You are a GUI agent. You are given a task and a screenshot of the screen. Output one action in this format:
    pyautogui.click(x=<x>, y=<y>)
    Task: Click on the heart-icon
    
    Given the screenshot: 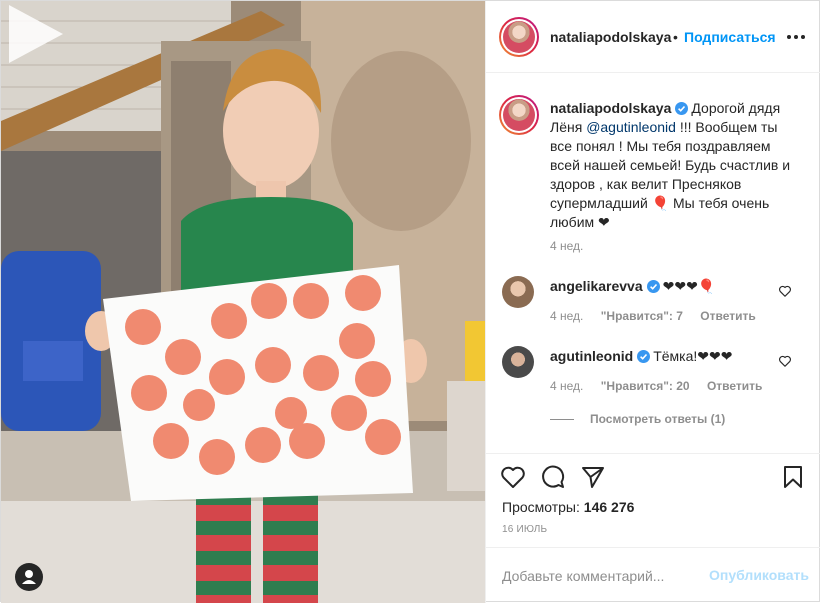 What is the action you would take?
    pyautogui.click(x=513, y=477)
    